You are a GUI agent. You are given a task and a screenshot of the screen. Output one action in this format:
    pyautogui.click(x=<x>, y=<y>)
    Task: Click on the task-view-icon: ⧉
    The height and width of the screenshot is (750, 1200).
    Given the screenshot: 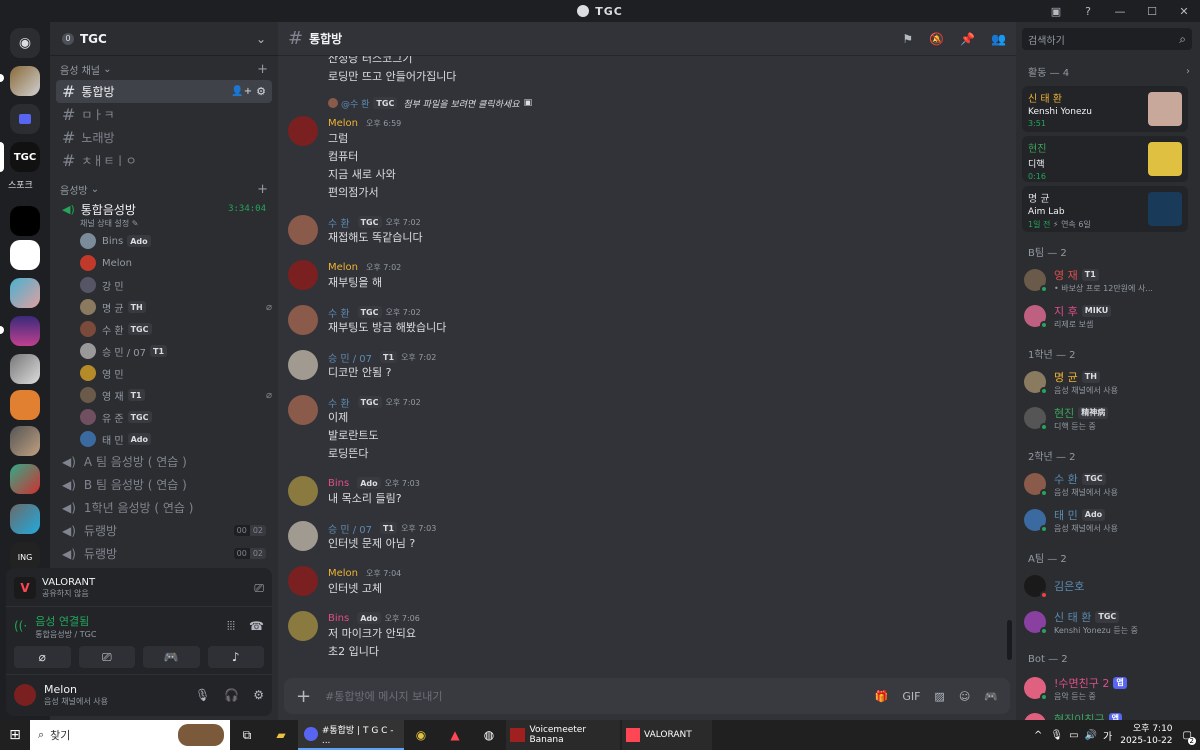 What is the action you would take?
    pyautogui.click(x=247, y=735)
    